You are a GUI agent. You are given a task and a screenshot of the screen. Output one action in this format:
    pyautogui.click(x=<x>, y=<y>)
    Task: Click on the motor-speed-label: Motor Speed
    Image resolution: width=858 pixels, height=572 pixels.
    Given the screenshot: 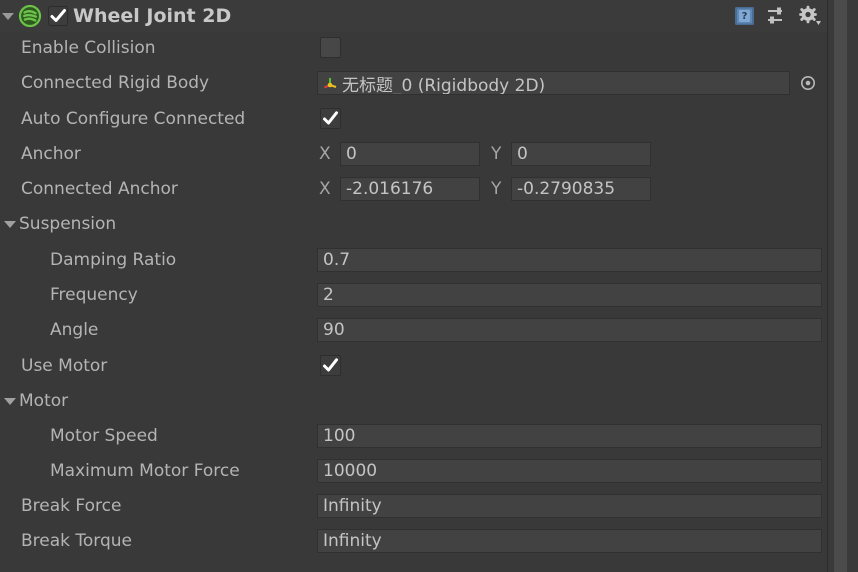 What is the action you would take?
    pyautogui.click(x=104, y=436)
    